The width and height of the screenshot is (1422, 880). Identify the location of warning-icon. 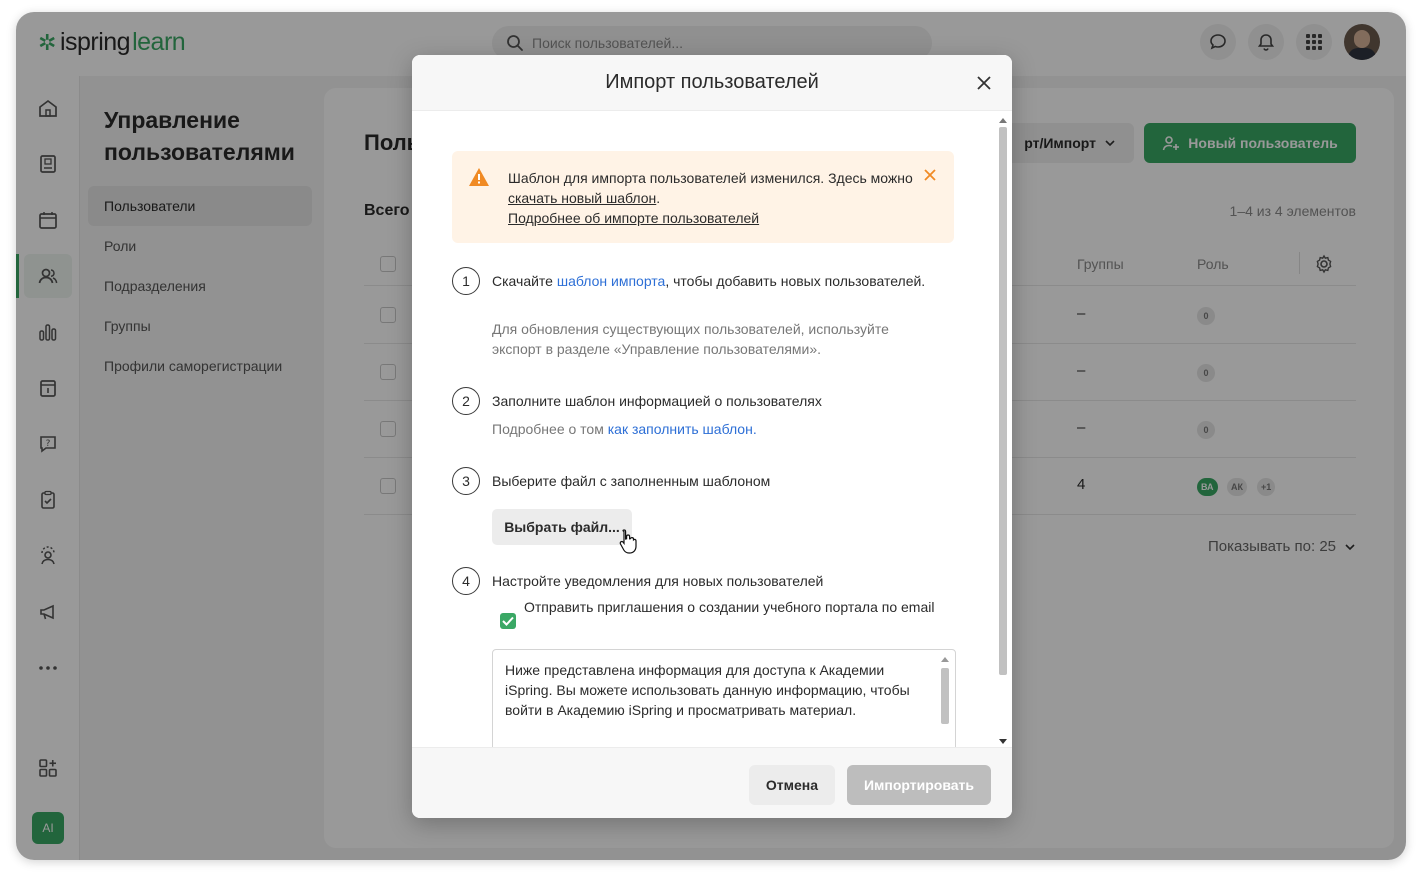
(479, 177).